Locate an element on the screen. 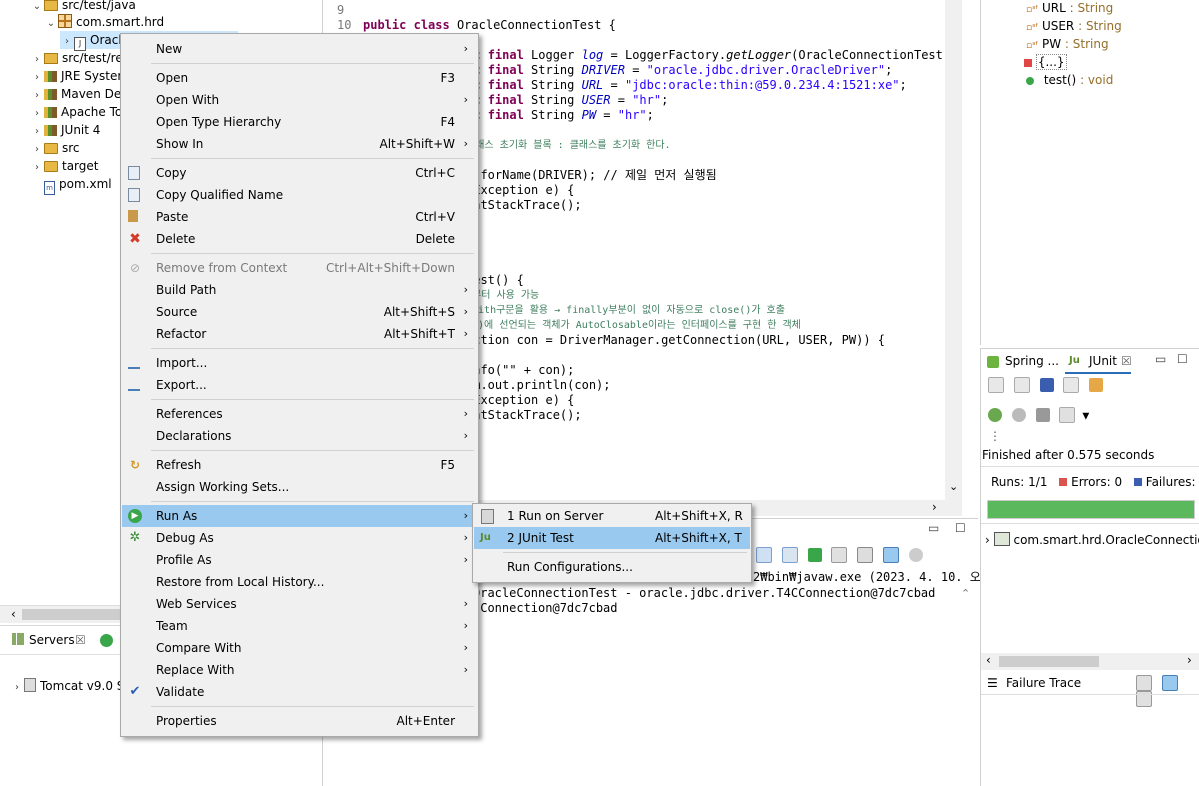 This screenshot has height=786, width=1199. scrollbar-thumb is located at coordinates (1049, 661).